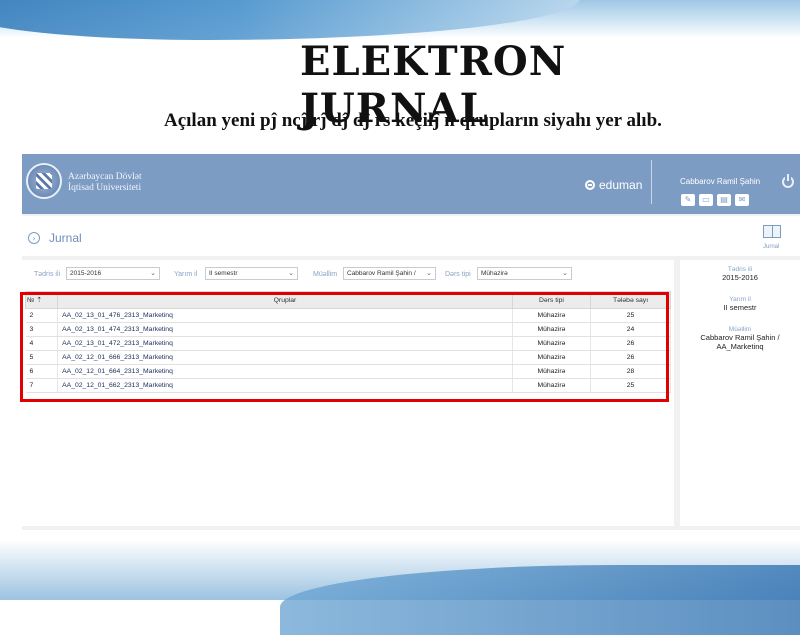 This screenshot has width=800, height=635. I want to click on university-name: Azərbaycan Dövlət İqtisad Universiteti, so click(105, 183).